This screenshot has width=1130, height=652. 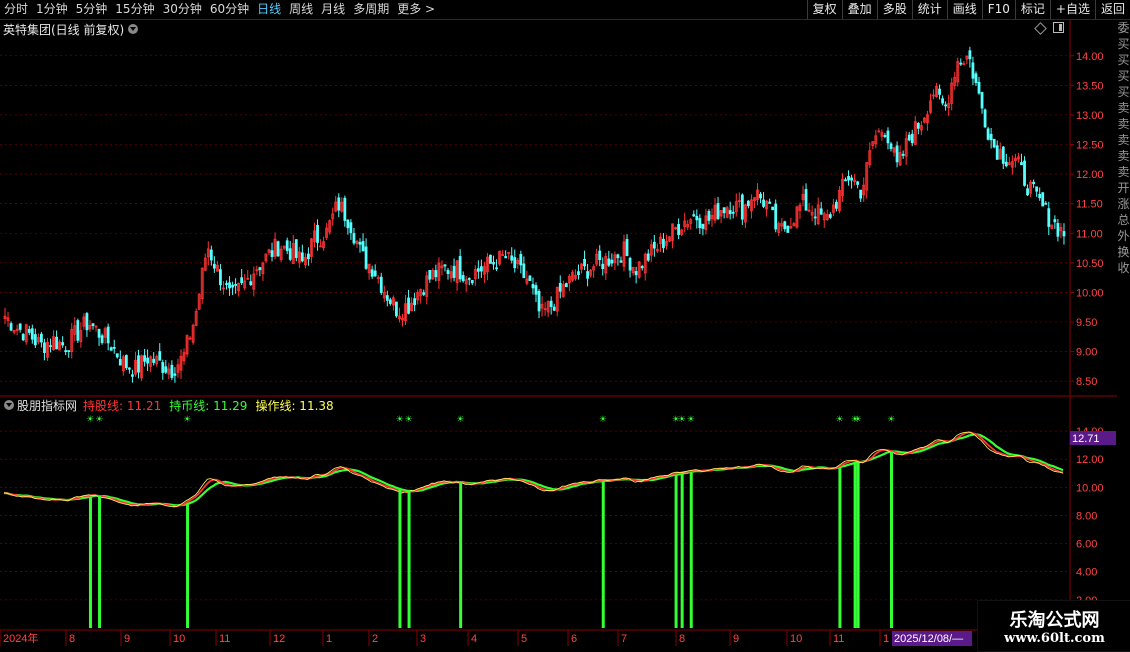 I want to click on toolbar-button: 多股, so click(x=894, y=9).